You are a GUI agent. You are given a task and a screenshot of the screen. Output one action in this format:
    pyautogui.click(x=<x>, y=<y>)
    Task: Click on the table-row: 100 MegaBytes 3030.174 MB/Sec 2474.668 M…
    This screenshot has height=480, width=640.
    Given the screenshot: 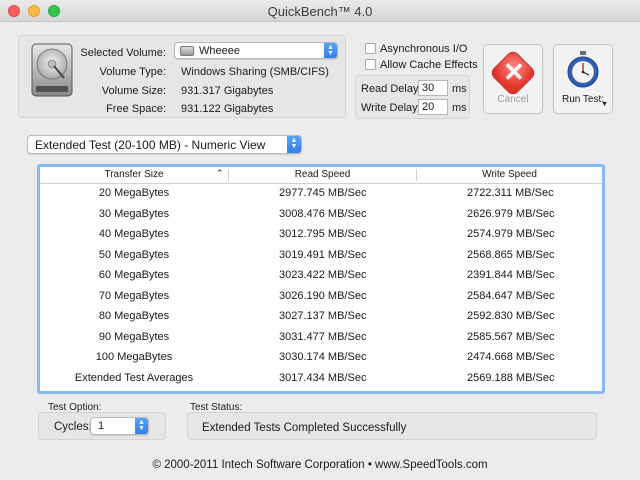 What is the action you would take?
    pyautogui.click(x=321, y=358)
    